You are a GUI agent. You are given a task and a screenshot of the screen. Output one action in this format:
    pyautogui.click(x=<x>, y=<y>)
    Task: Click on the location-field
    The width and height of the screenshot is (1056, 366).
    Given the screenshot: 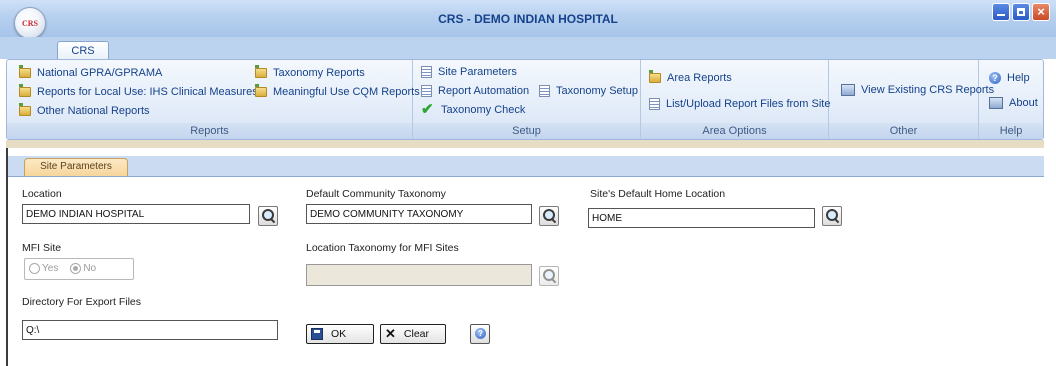 What is the action you would take?
    pyautogui.click(x=136, y=214)
    